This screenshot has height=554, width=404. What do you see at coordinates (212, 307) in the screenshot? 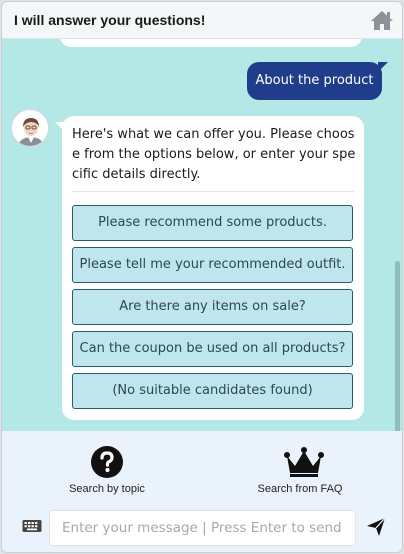
I see `option-items-on-sale: Are there any items on sale?` at bounding box center [212, 307].